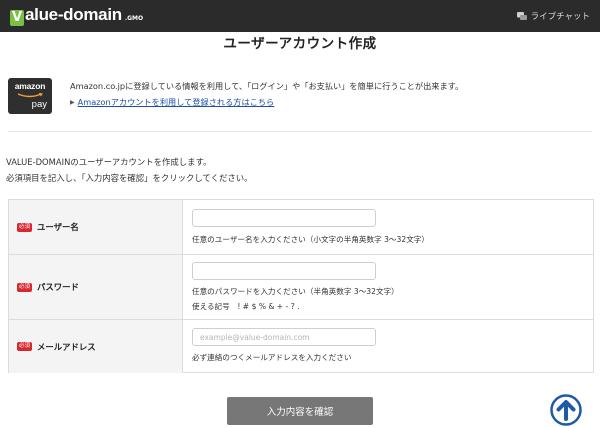  Describe the element at coordinates (300, 131) in the screenshot. I see `section-divider` at that location.